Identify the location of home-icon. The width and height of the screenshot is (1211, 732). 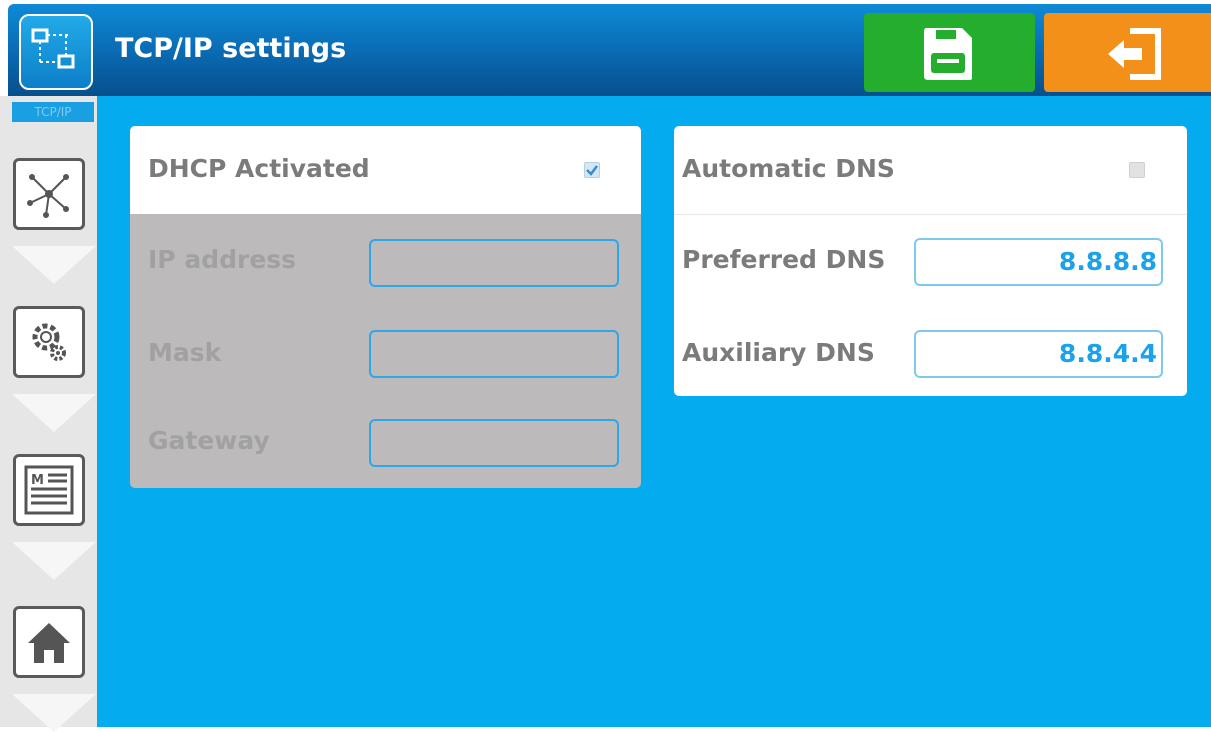
(49, 643).